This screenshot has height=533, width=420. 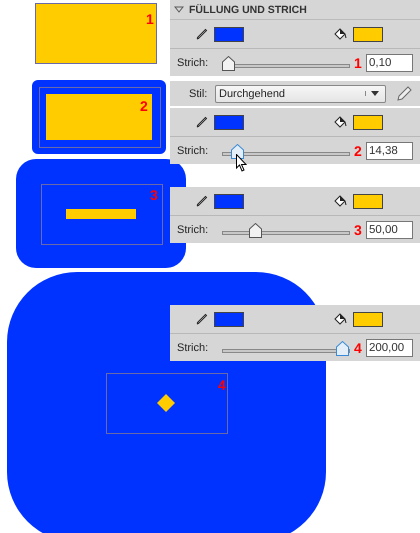 What do you see at coordinates (358, 150) in the screenshot?
I see `step-number: 2` at bounding box center [358, 150].